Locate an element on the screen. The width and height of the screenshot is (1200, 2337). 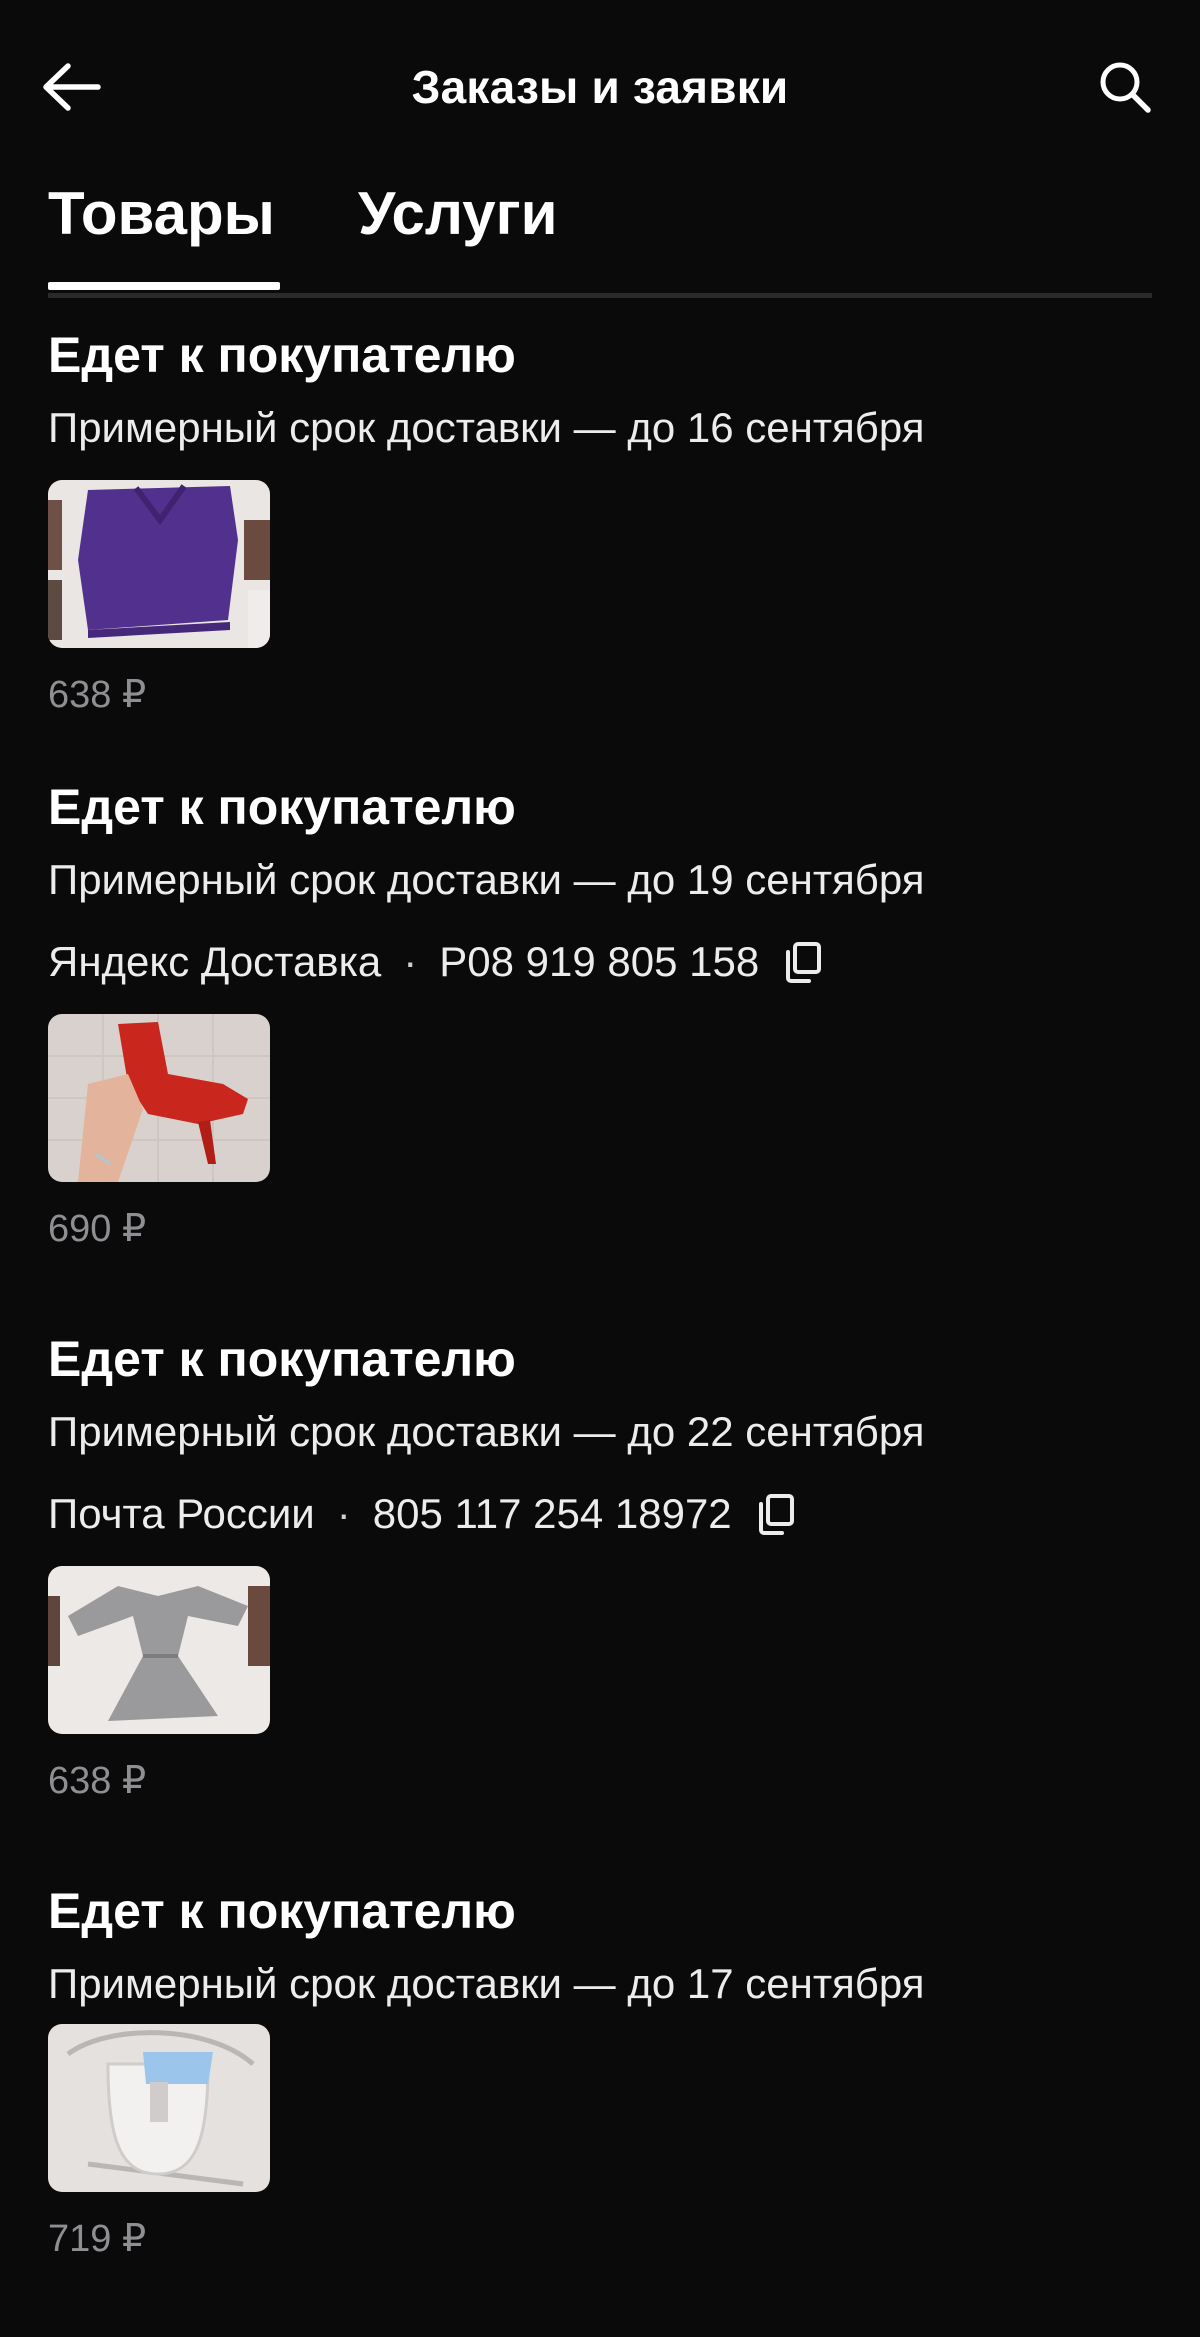
page-title: Заказы и заявки is located at coordinates (600, 87).